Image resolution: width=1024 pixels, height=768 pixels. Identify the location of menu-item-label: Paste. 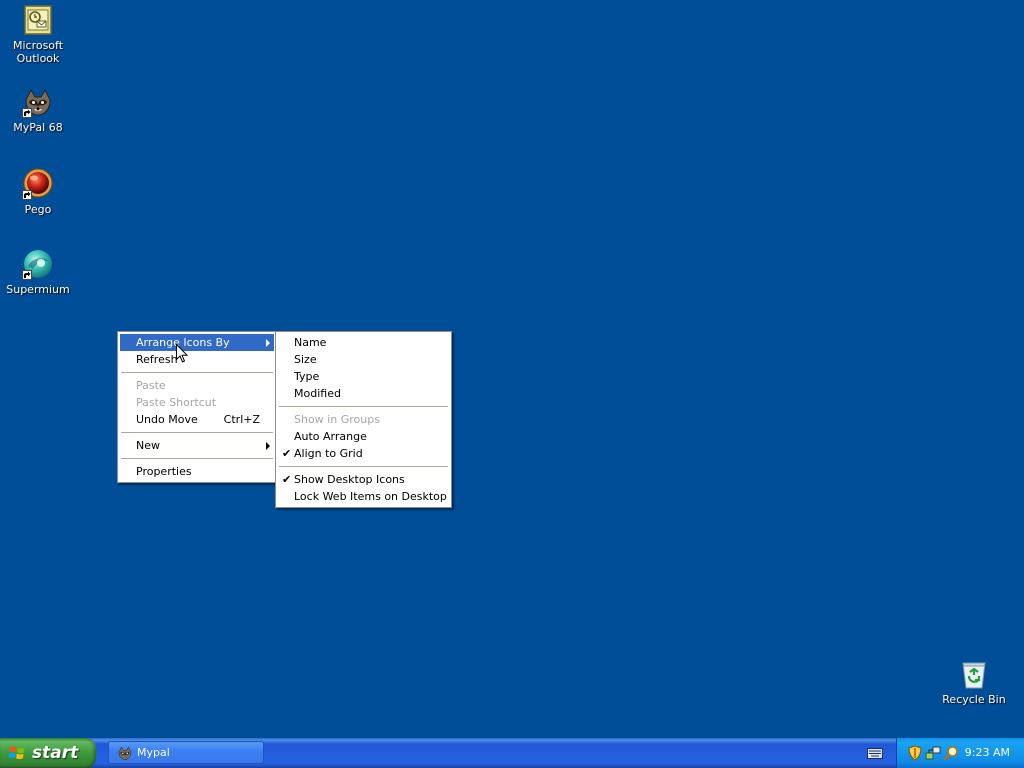
(151, 385).